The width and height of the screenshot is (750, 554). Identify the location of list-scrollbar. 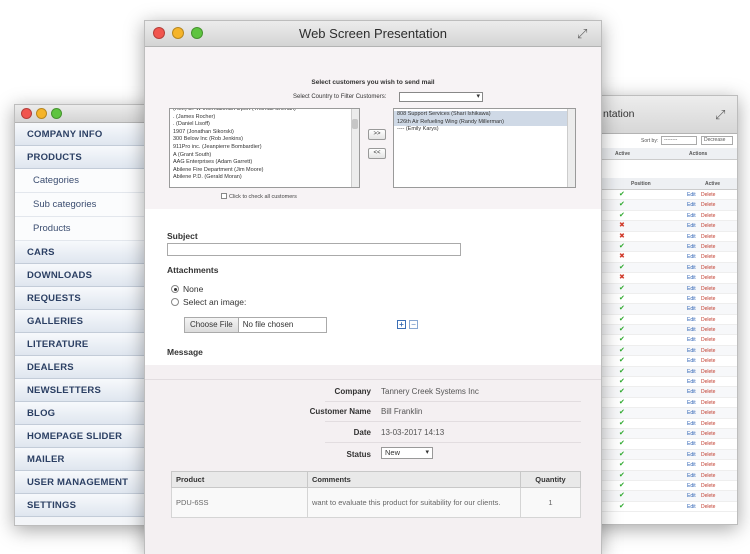
(571, 148).